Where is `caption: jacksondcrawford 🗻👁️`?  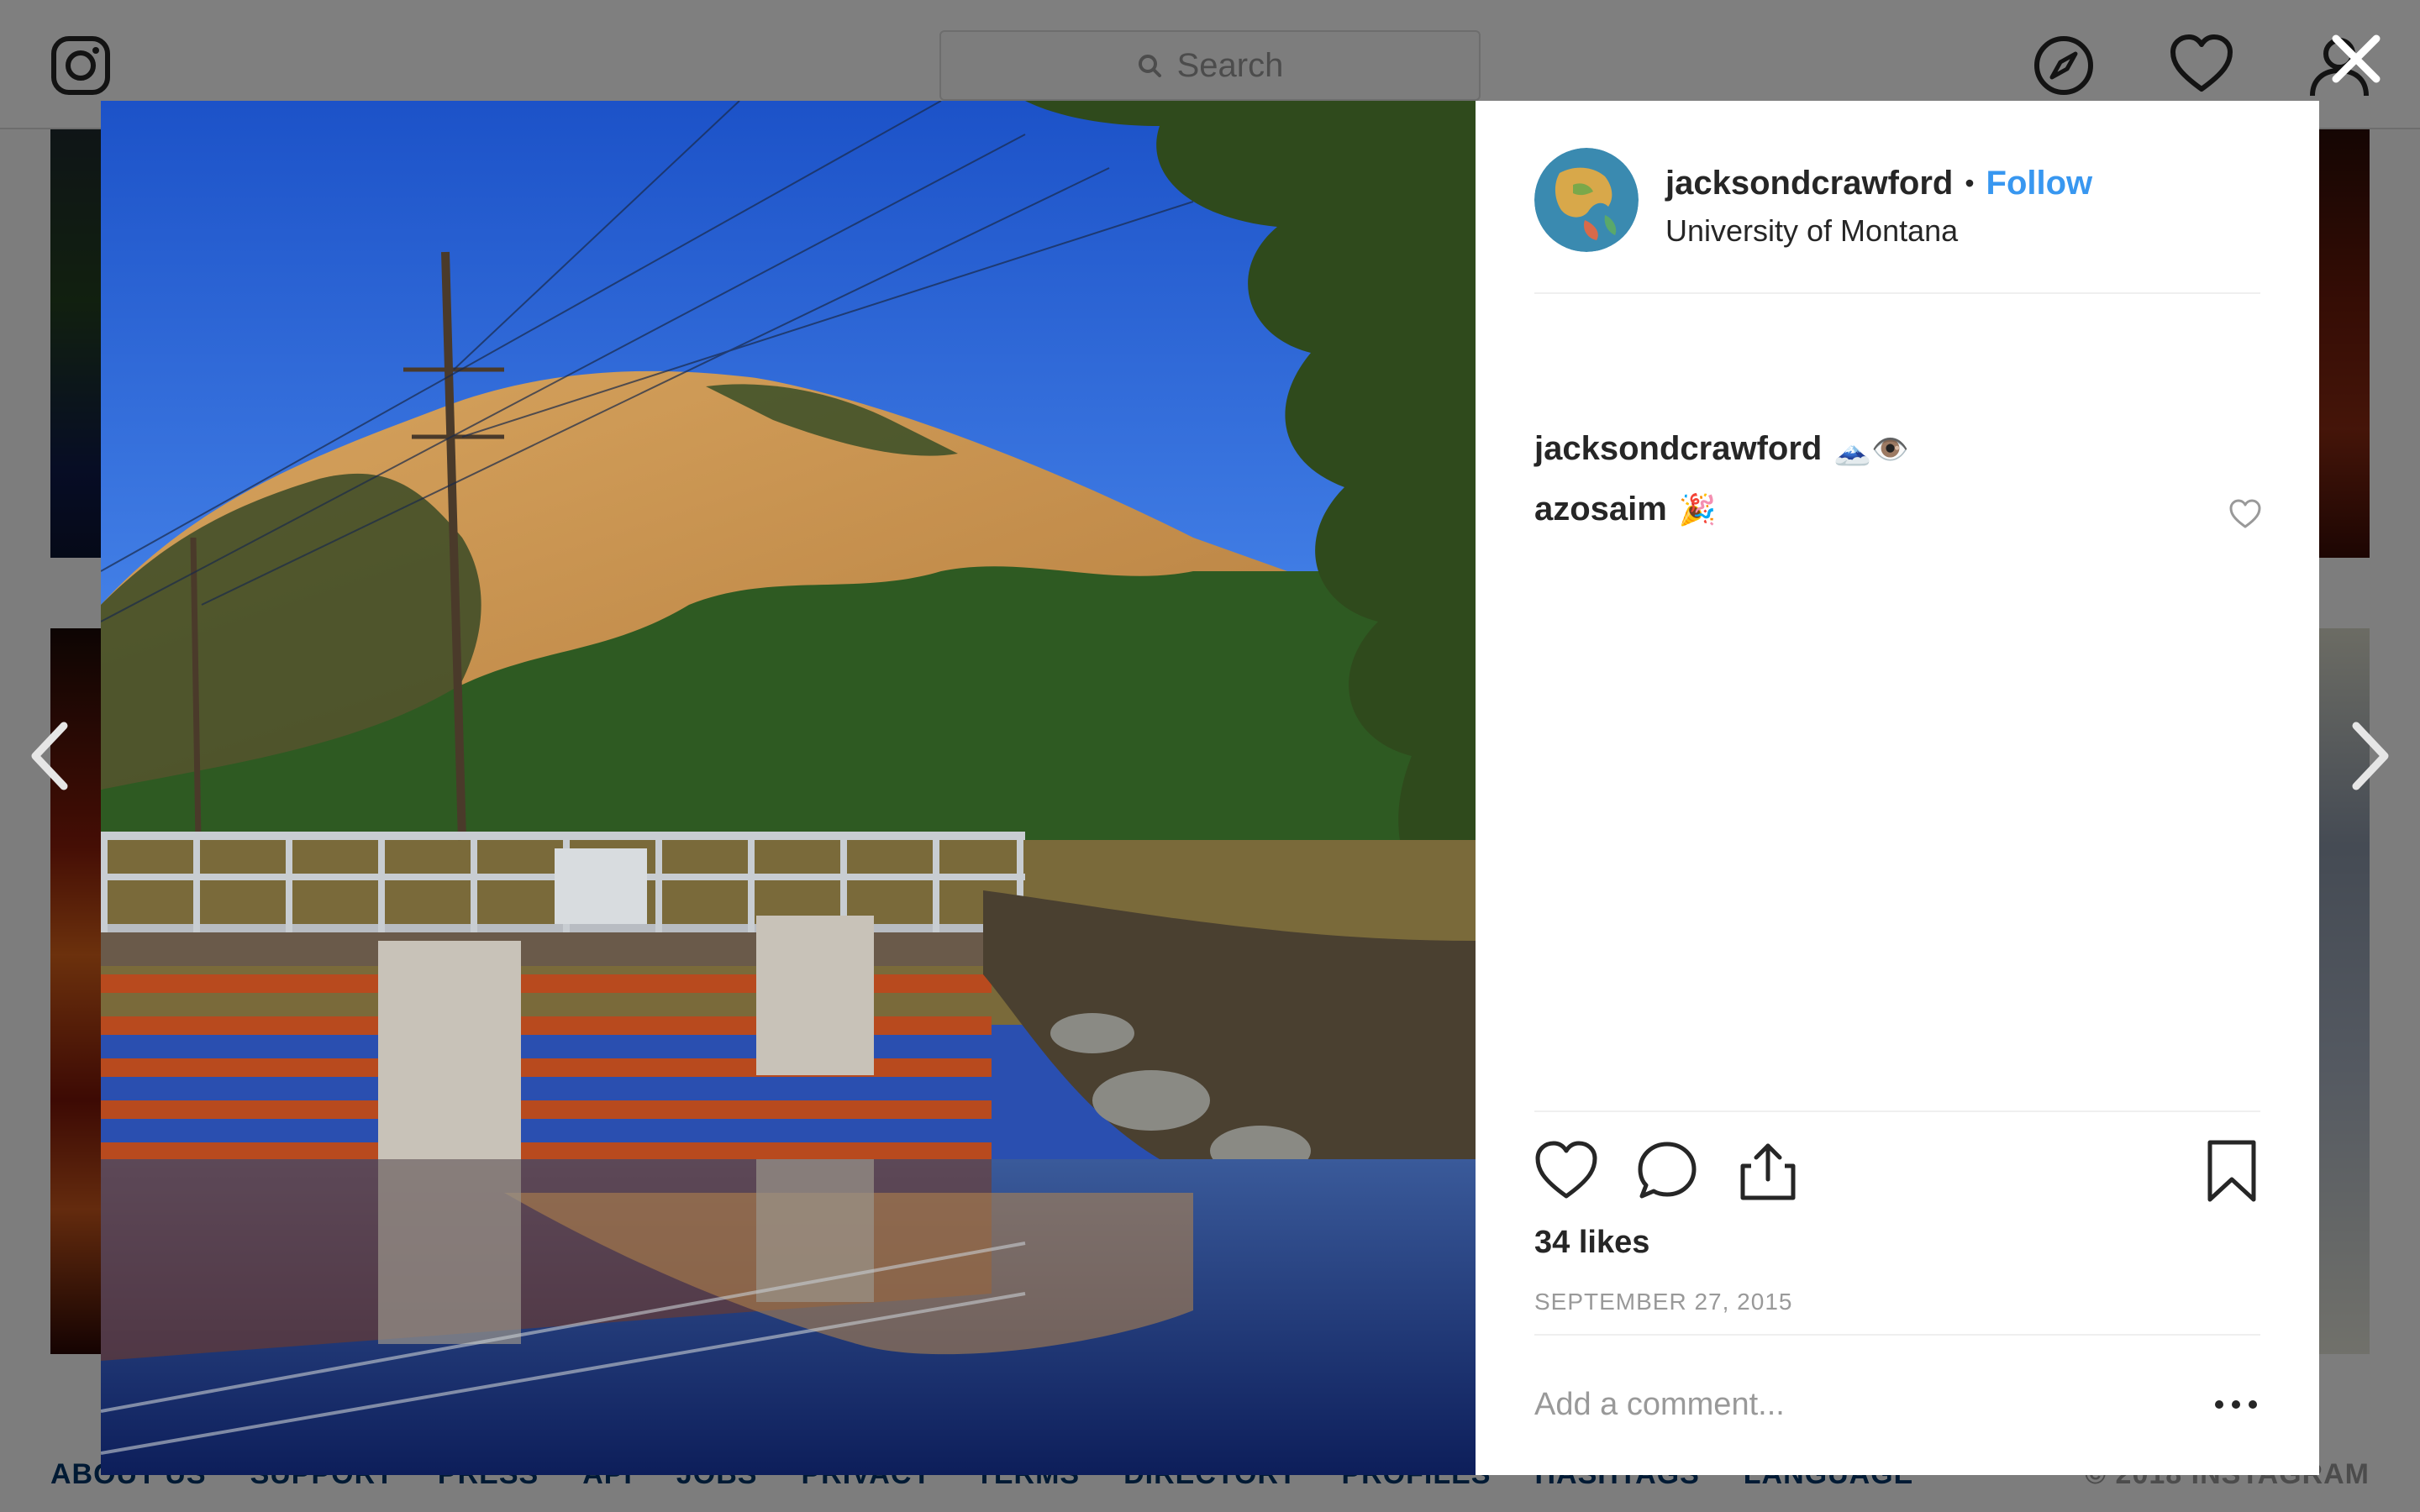 caption: jacksondcrawford 🗻👁️ is located at coordinates (1722, 449).